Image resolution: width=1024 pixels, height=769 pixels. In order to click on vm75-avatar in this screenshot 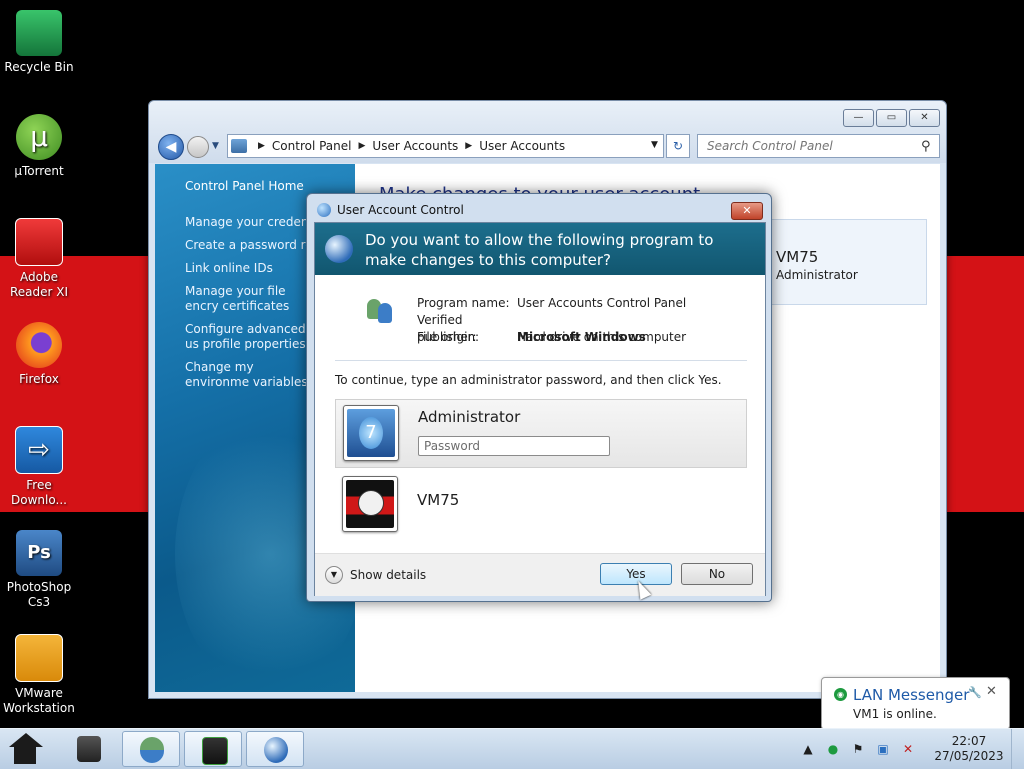, I will do `click(370, 504)`.